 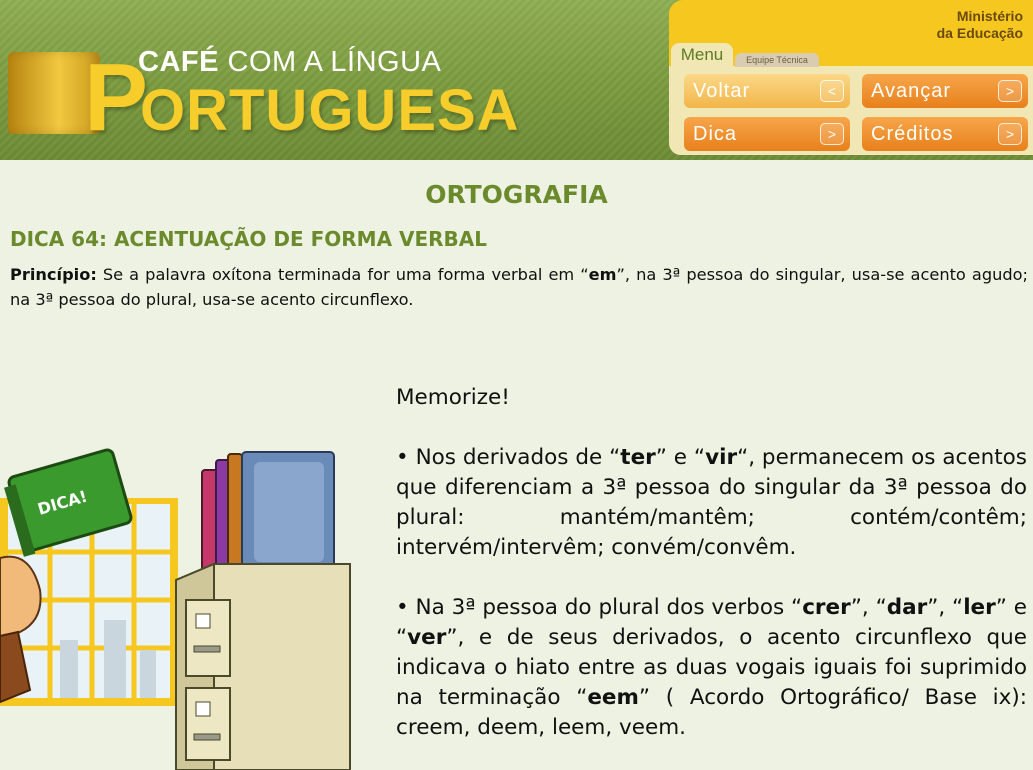 I want to click on brand-tagline-rest: COM A LÍNGUA, so click(x=330, y=62).